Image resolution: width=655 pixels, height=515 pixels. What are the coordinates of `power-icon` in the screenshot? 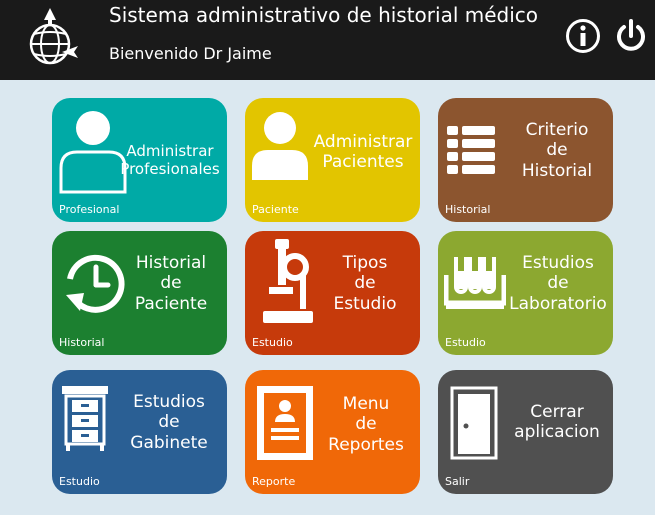 It's located at (631, 36).